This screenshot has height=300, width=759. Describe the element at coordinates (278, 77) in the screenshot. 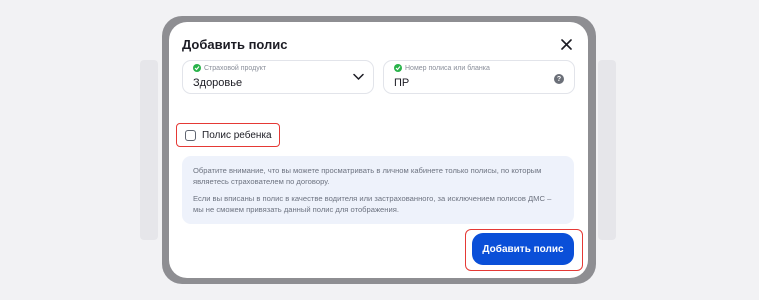

I see `insurance-product-select: Страховой продукт Здоровье` at that location.